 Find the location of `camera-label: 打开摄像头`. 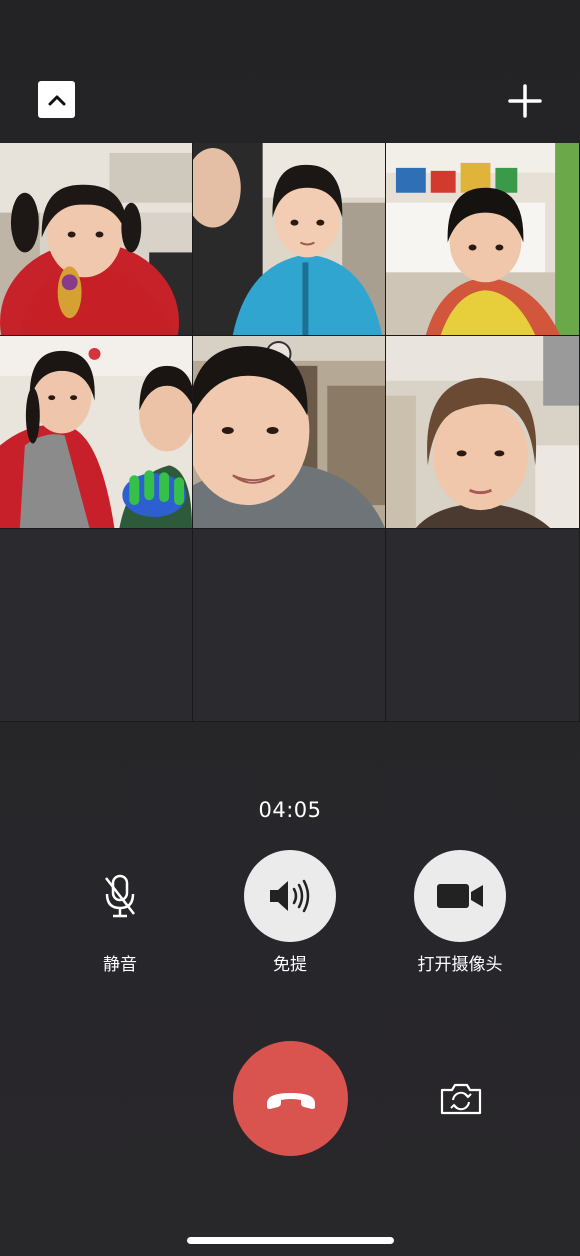

camera-label: 打开摄像头 is located at coordinates (460, 965).